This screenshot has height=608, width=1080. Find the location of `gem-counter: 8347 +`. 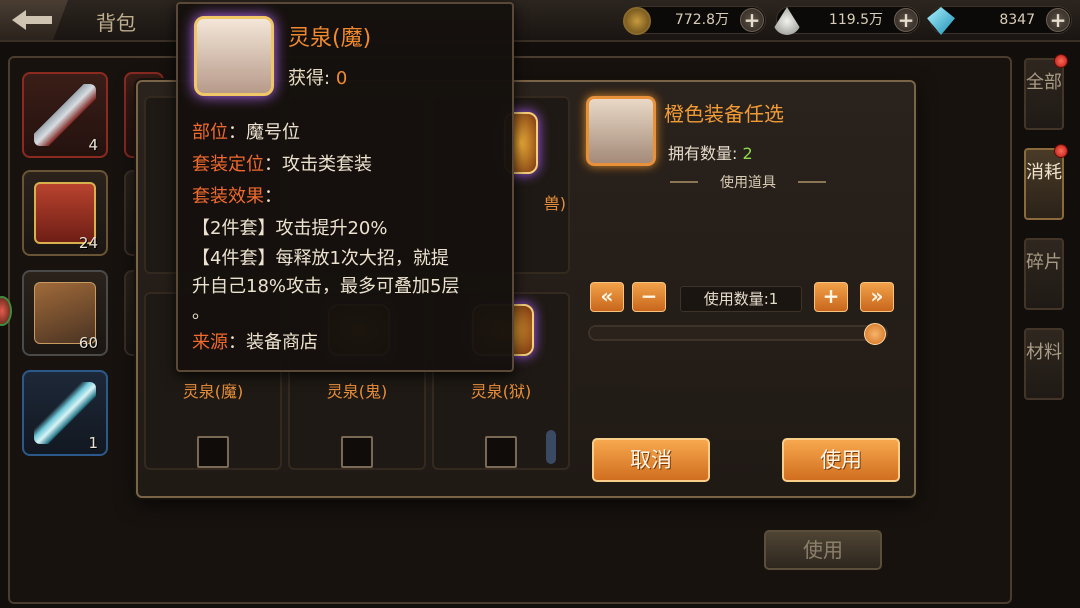

gem-counter: 8347 + is located at coordinates (999, 20).